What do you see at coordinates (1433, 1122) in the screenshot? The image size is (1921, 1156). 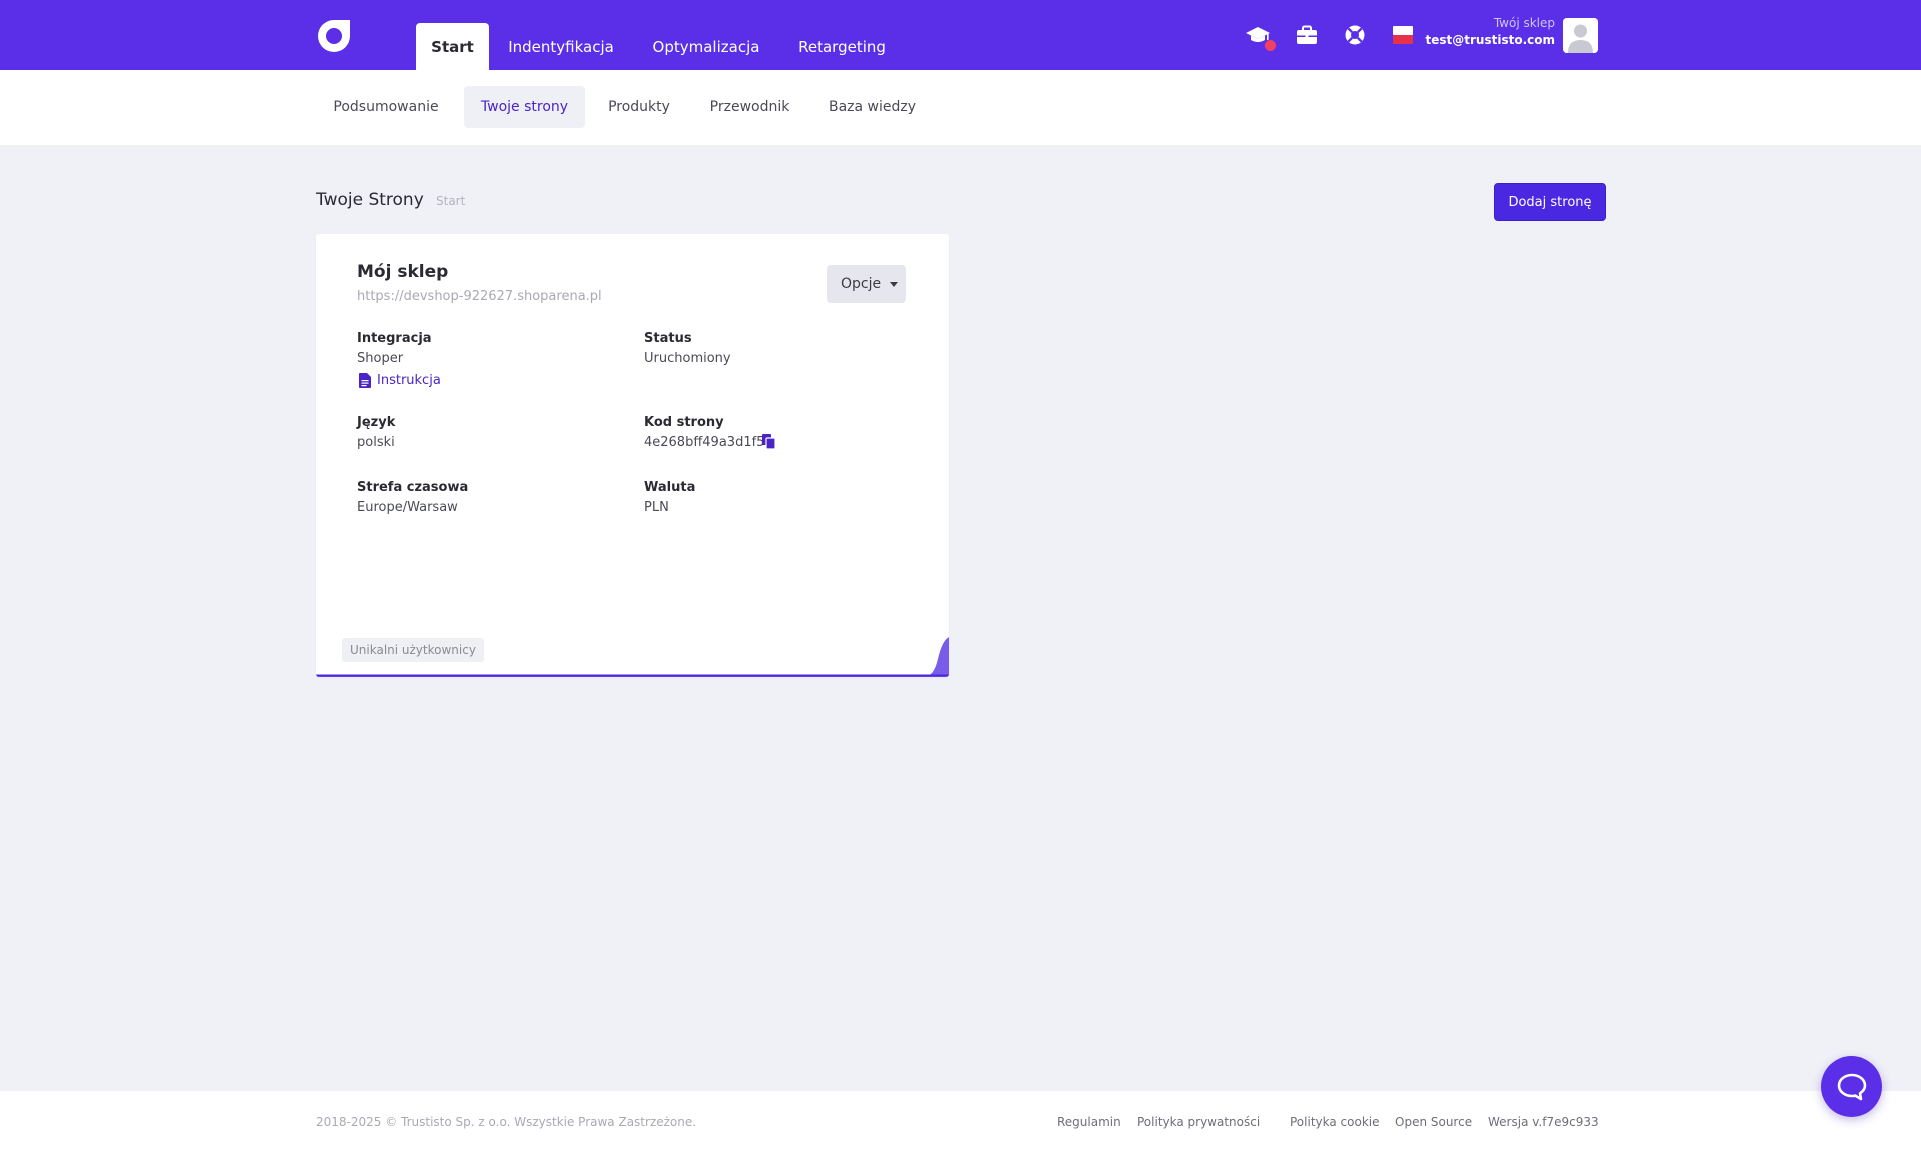 I see `footer-link-open-source: Open Source` at bounding box center [1433, 1122].